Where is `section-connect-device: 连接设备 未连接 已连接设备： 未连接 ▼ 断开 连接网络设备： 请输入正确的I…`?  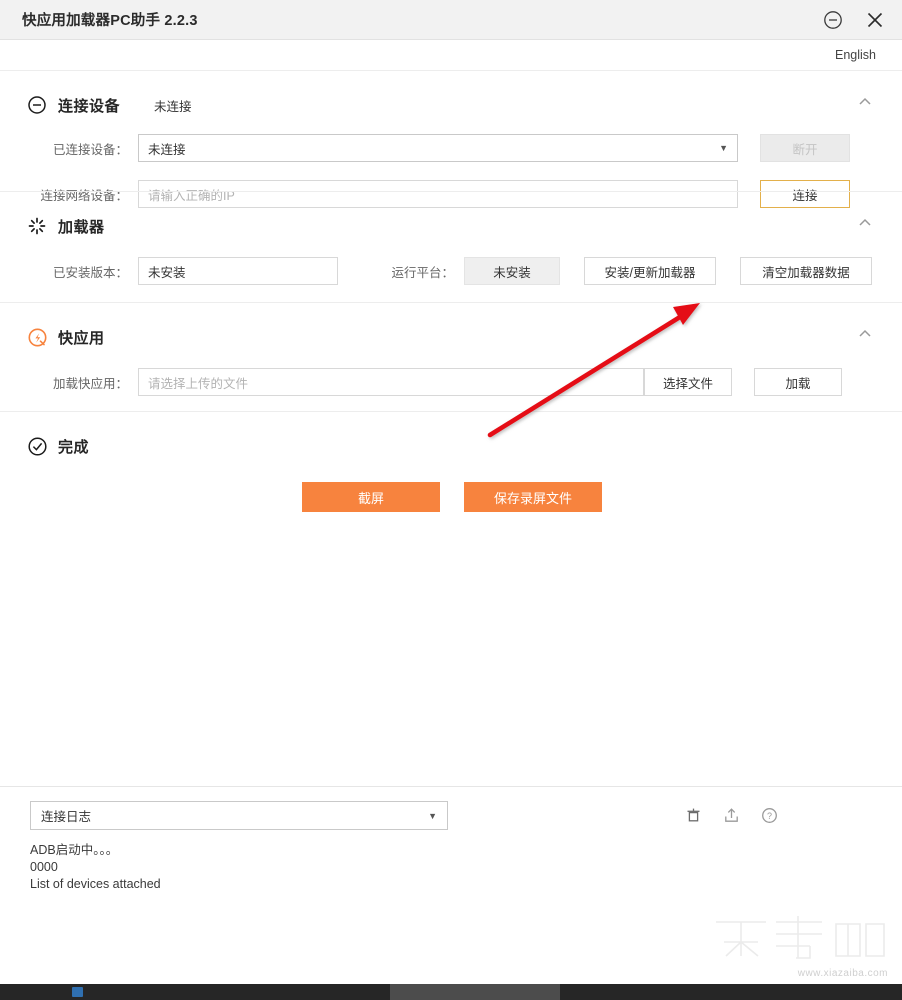
section-connect-device: 连接设备 未连接 已连接设备： 未连接 ▼ 断开 连接网络设备： 请输入正确的I… is located at coordinates (451, 139).